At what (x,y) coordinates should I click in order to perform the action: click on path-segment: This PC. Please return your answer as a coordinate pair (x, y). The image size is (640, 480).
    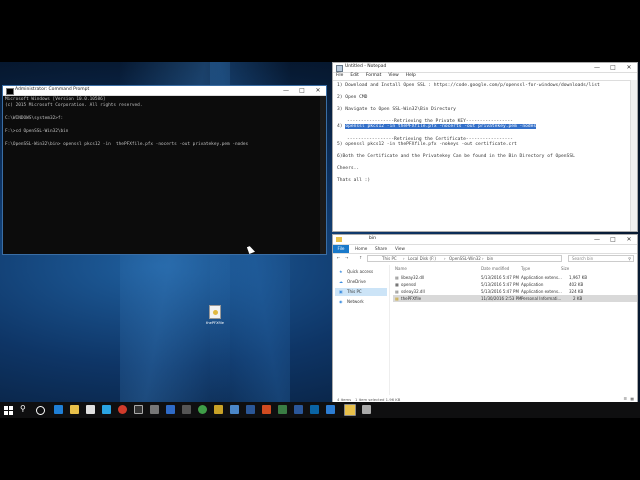
    Looking at the image, I should click on (389, 258).